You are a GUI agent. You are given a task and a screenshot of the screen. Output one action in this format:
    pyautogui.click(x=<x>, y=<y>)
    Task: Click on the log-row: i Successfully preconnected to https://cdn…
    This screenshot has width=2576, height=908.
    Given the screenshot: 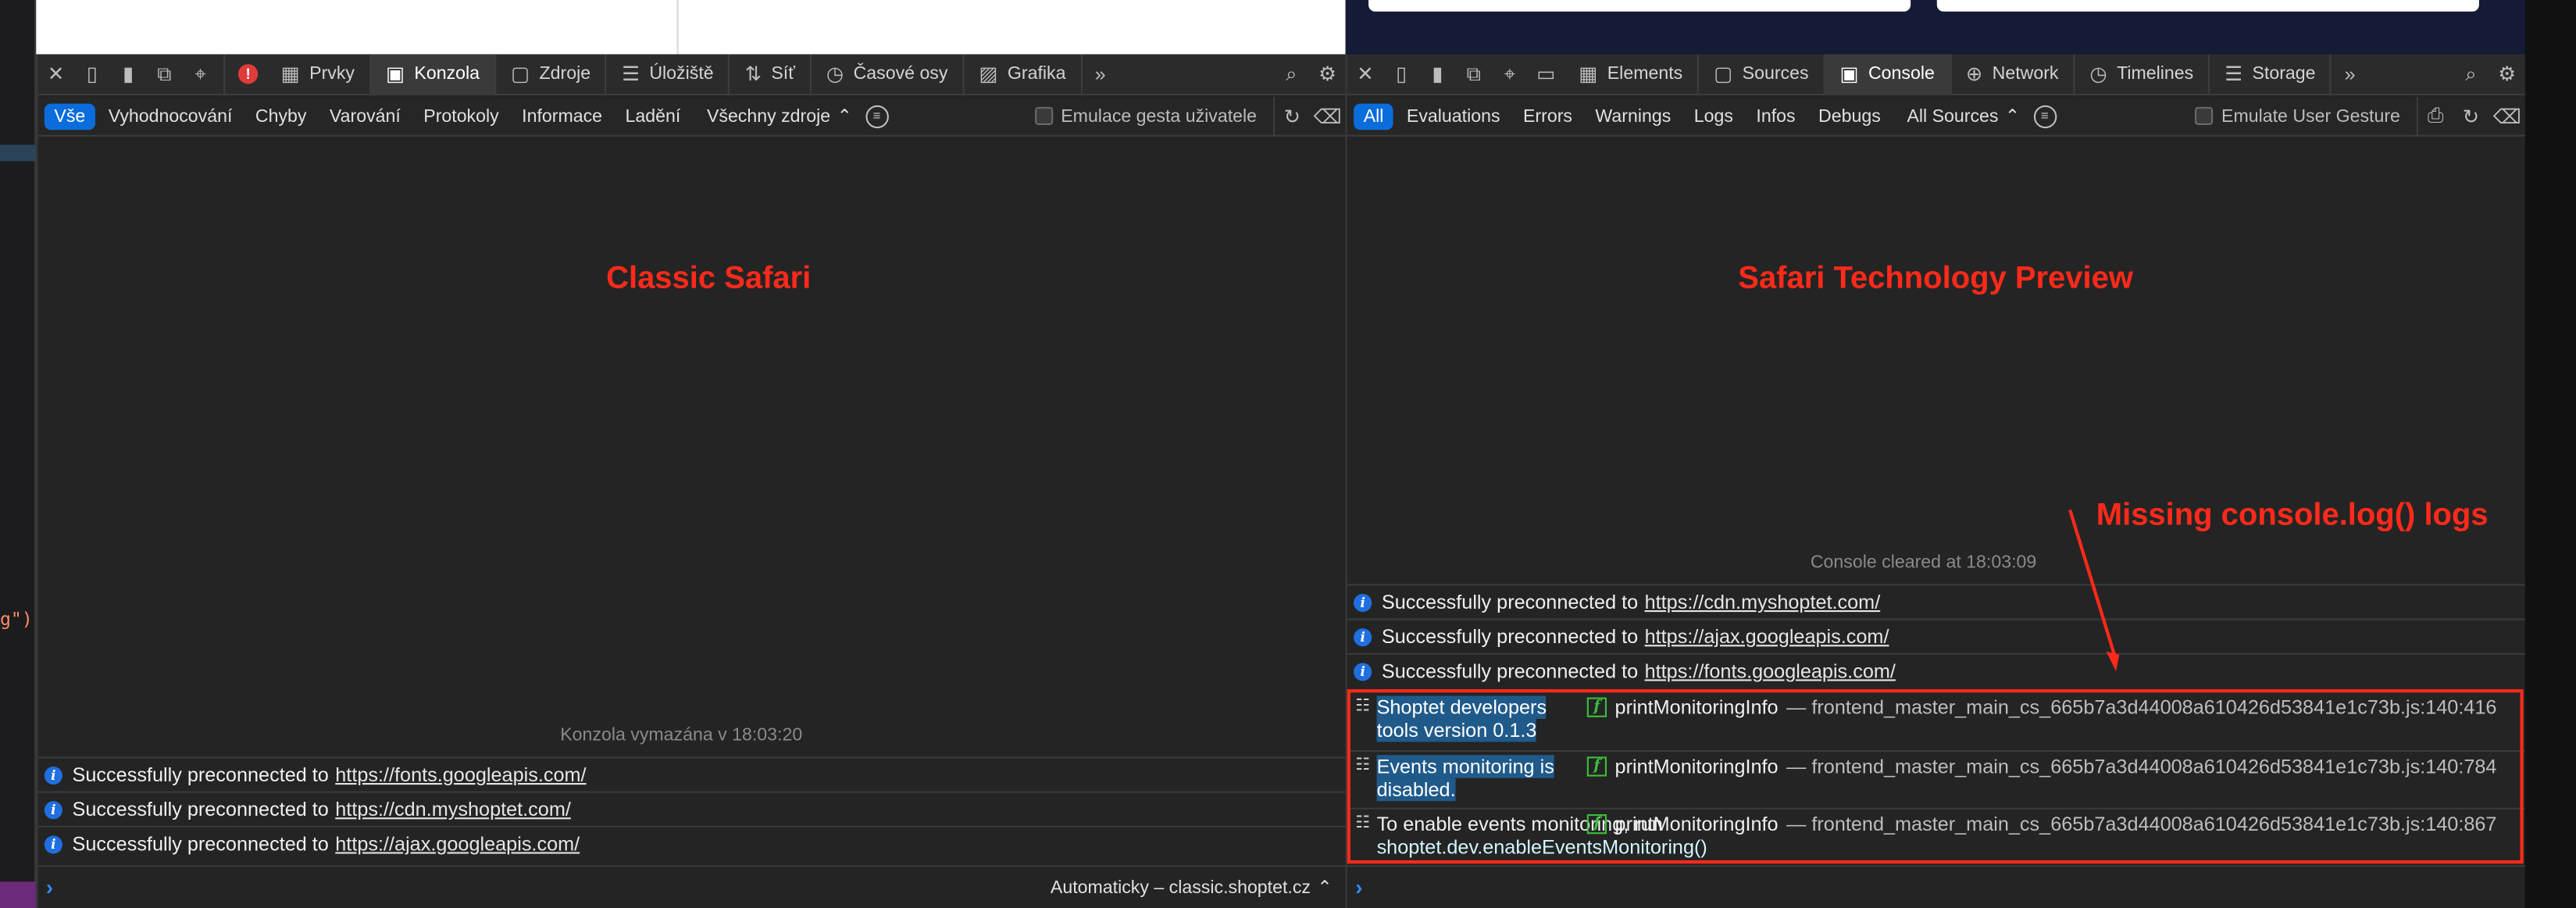 What is the action you would take?
    pyautogui.click(x=1936, y=601)
    